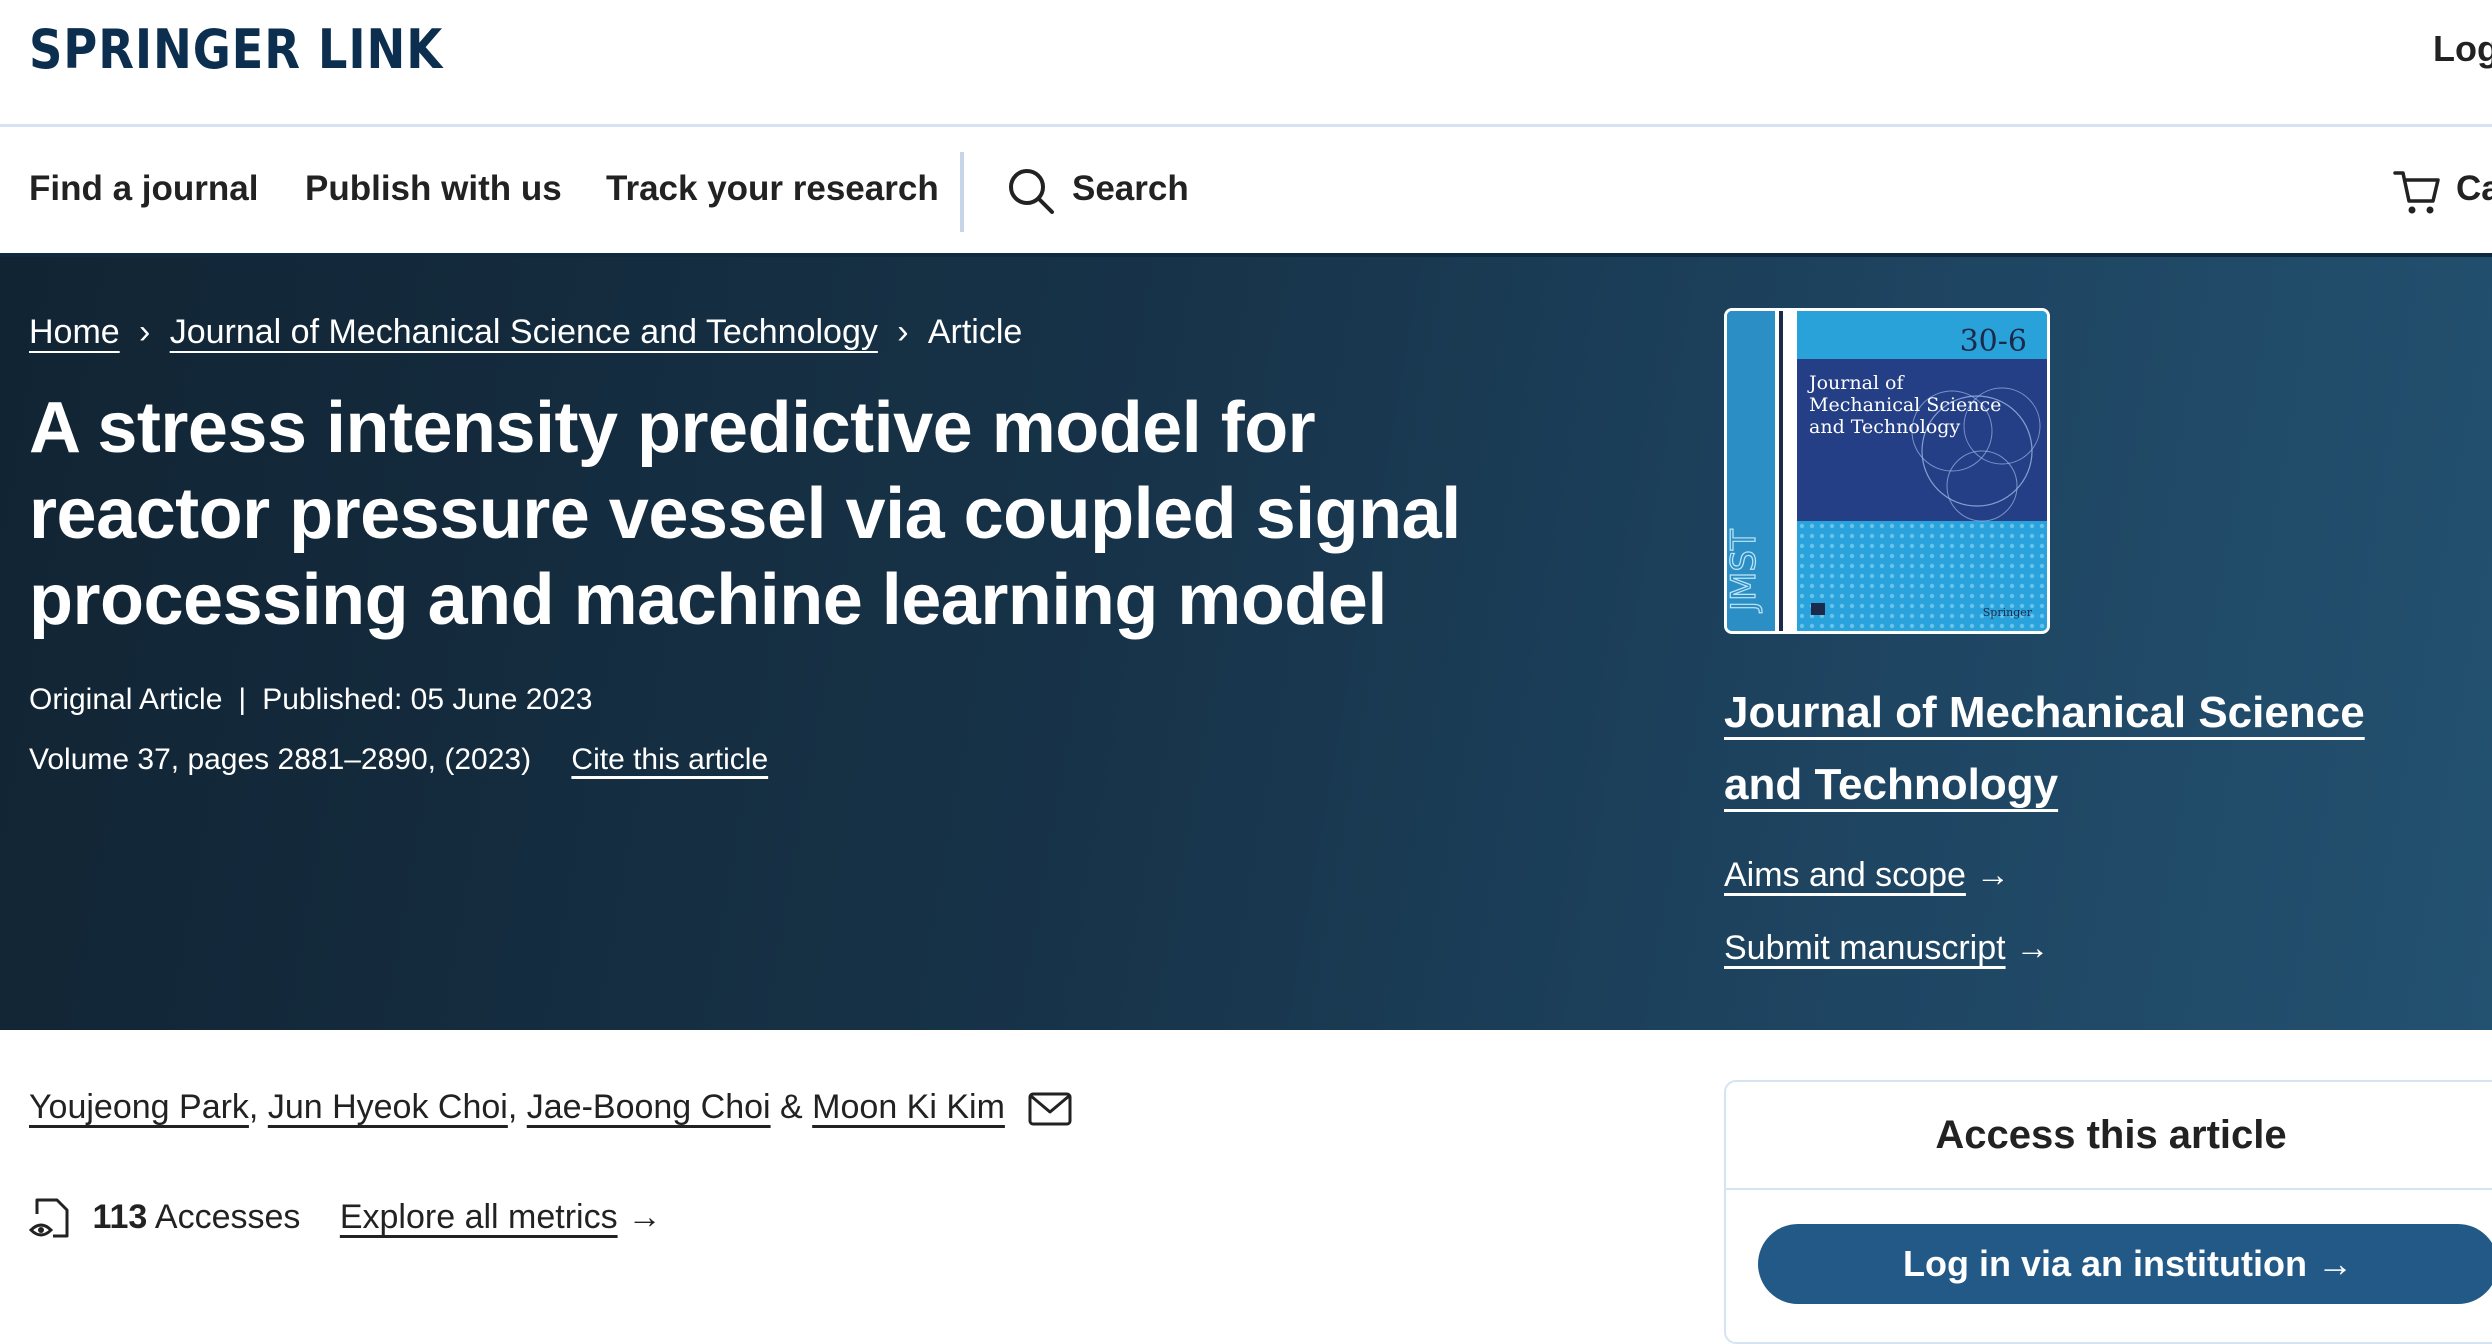  What do you see at coordinates (975, 332) in the screenshot?
I see `breadcrumb-current: Article` at bounding box center [975, 332].